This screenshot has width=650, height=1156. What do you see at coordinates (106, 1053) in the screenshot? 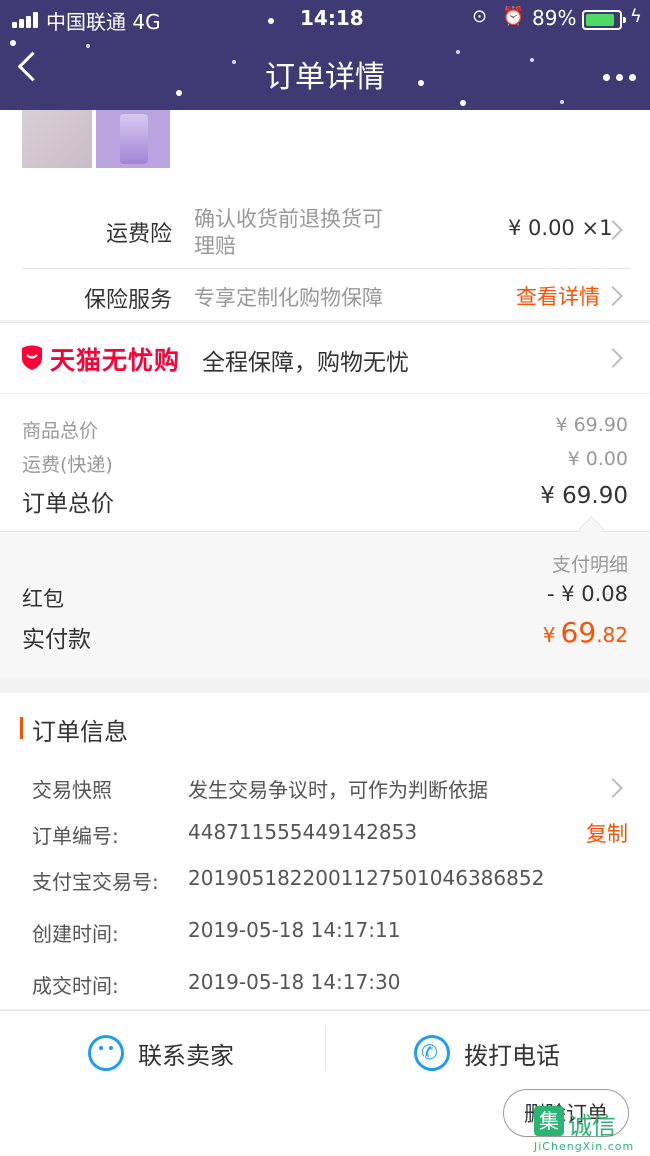
I see `chat-face-icon` at bounding box center [106, 1053].